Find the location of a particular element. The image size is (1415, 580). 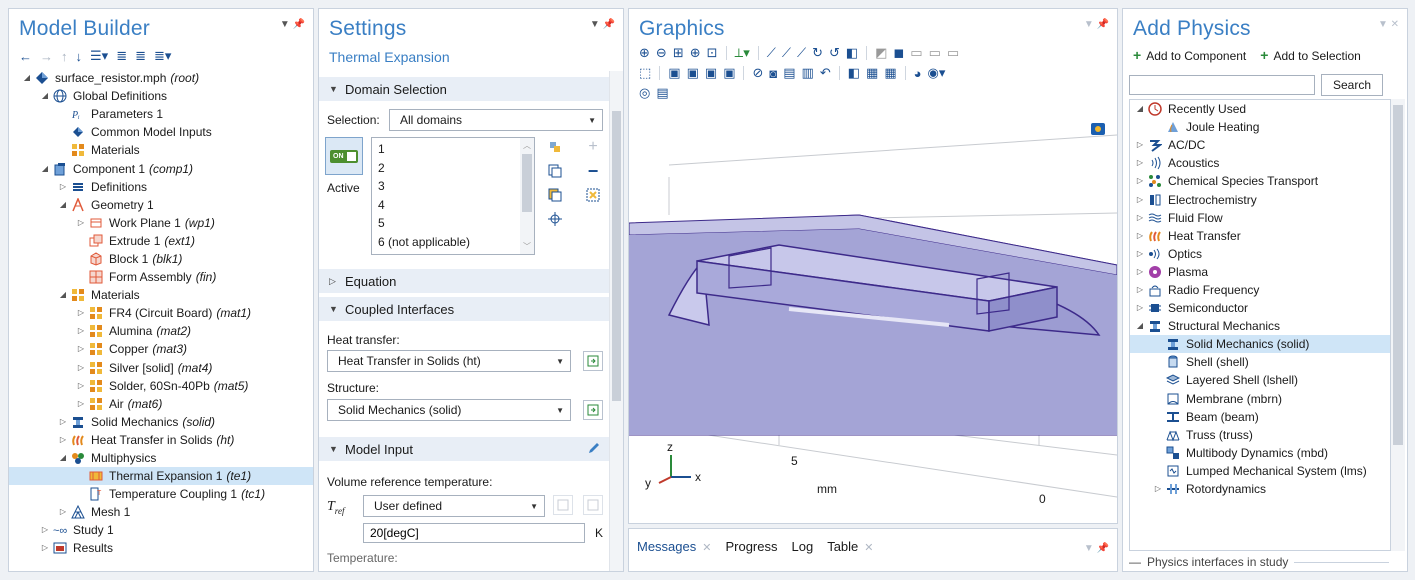

structure-combo: Solid Mechanics (solid) ▼ is located at coordinates (449, 410).